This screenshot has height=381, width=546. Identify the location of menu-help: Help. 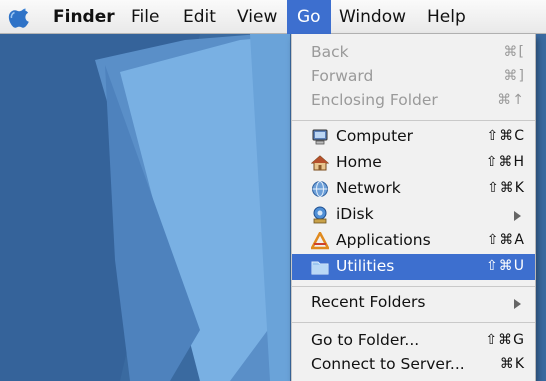
(446, 17).